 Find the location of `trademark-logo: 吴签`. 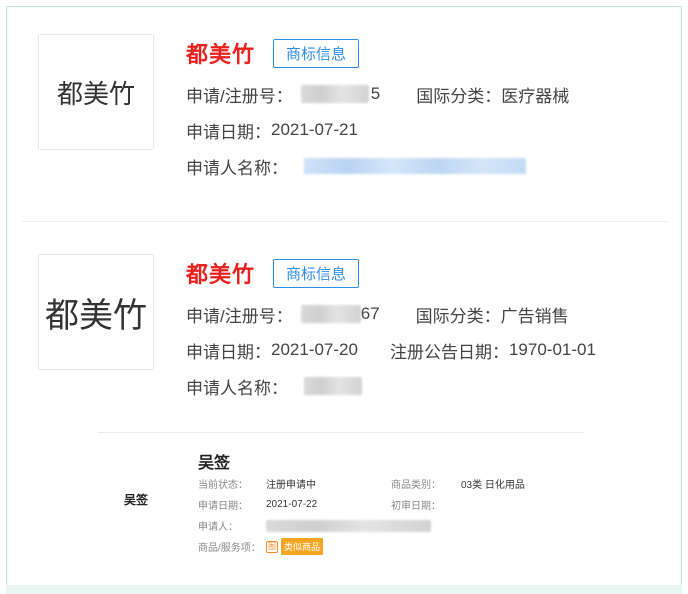

trademark-logo: 吴签 is located at coordinates (136, 499).